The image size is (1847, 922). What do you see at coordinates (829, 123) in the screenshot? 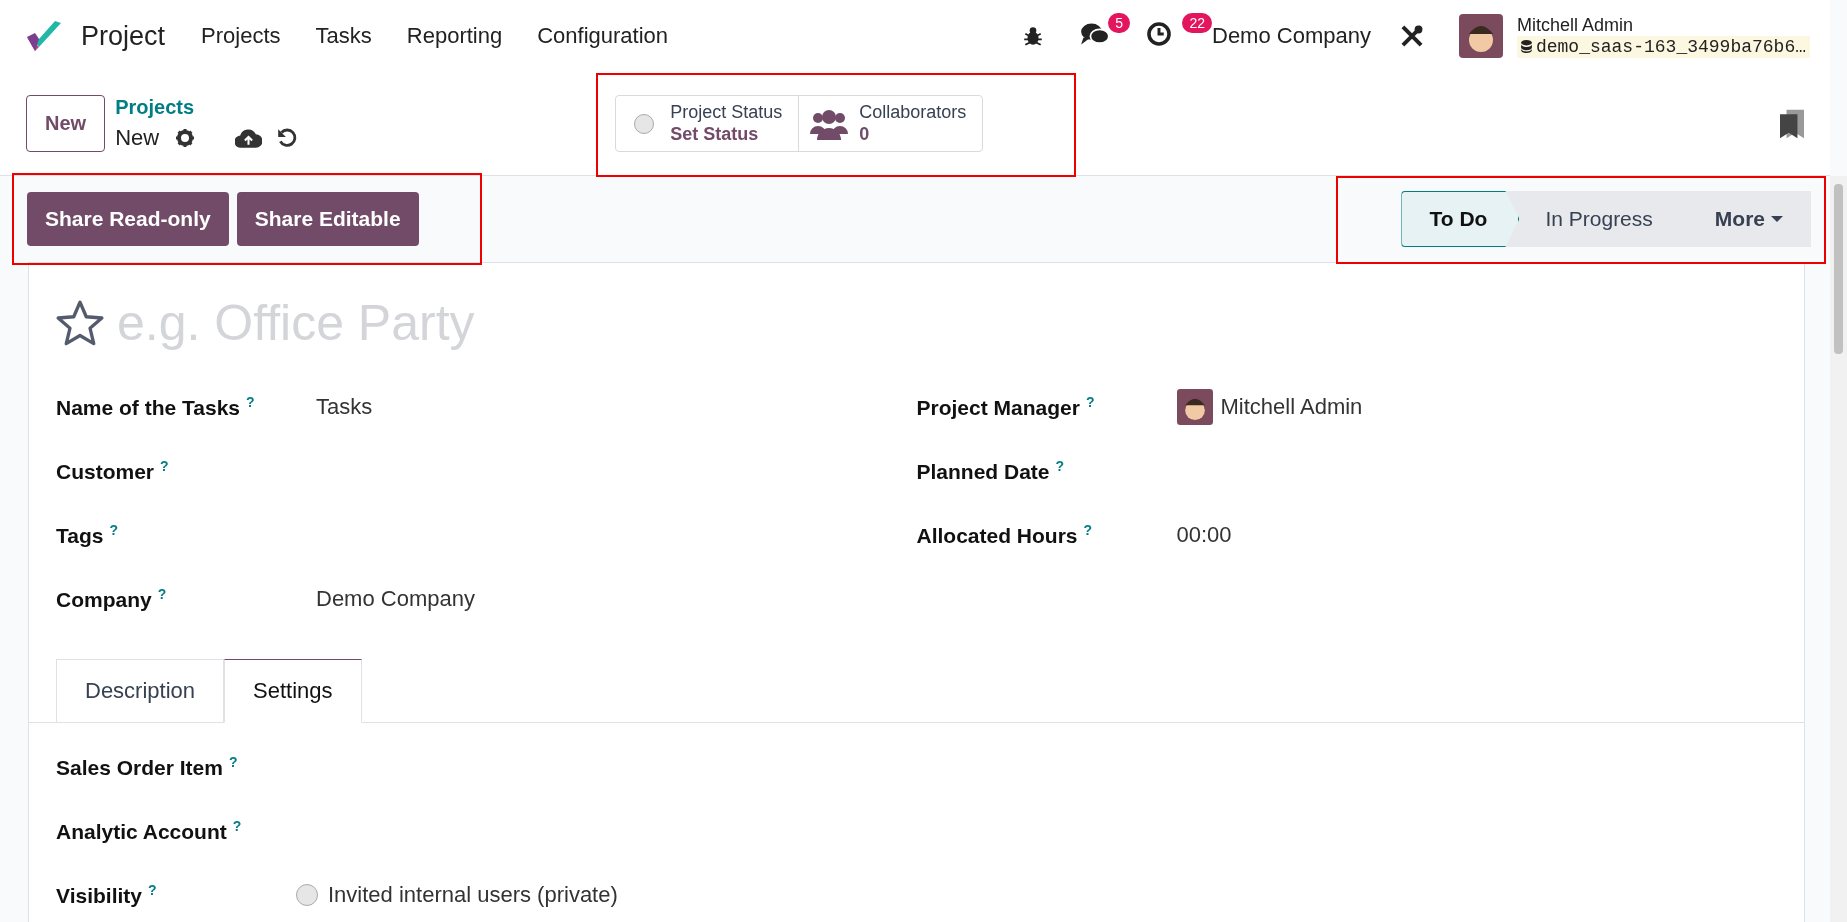
I see `users-icon` at bounding box center [829, 123].